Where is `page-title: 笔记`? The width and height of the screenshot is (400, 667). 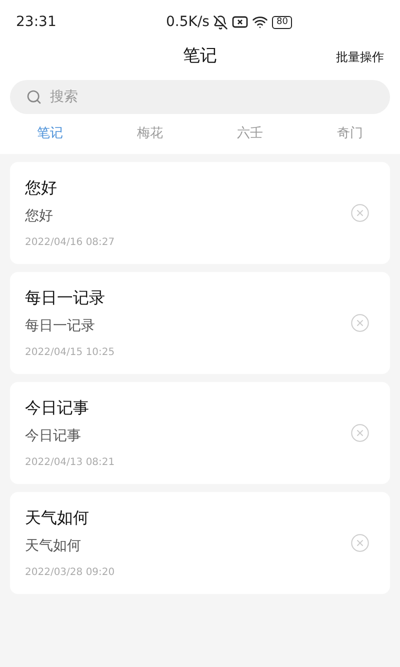
page-title: 笔记 is located at coordinates (200, 56).